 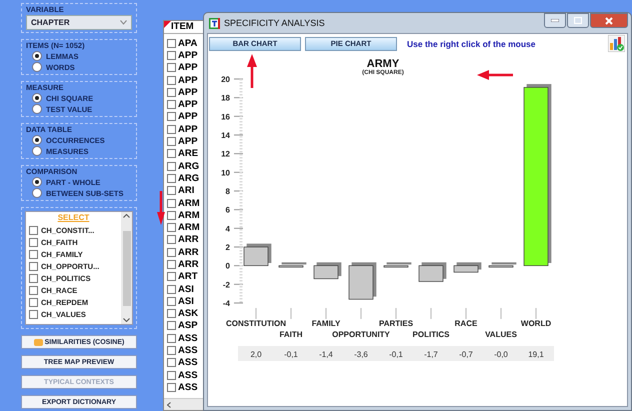 I want to click on maximize-button, so click(x=578, y=20).